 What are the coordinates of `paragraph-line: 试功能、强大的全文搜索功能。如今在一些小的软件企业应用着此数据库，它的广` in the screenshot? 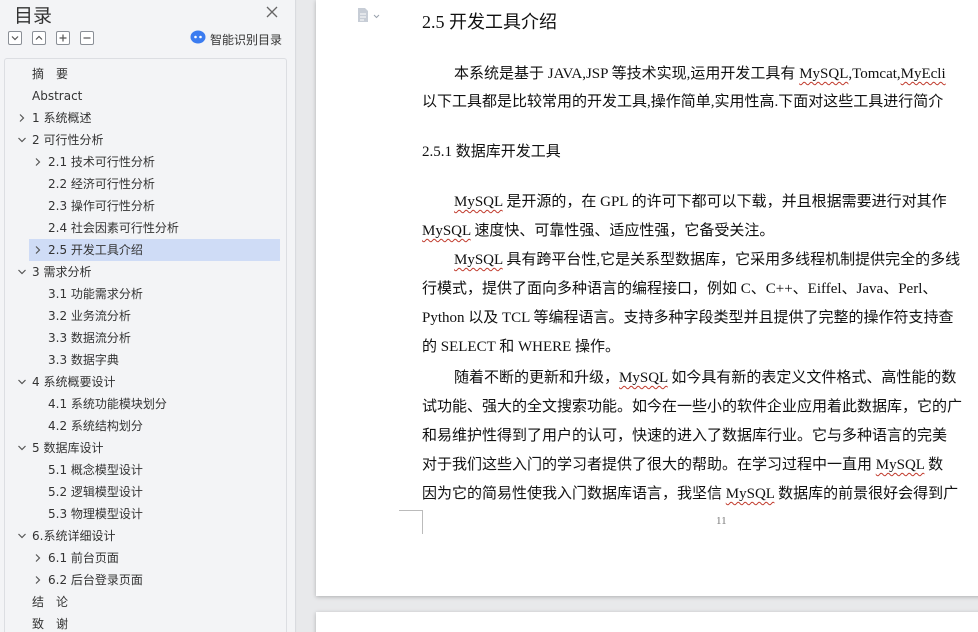 It's located at (692, 405).